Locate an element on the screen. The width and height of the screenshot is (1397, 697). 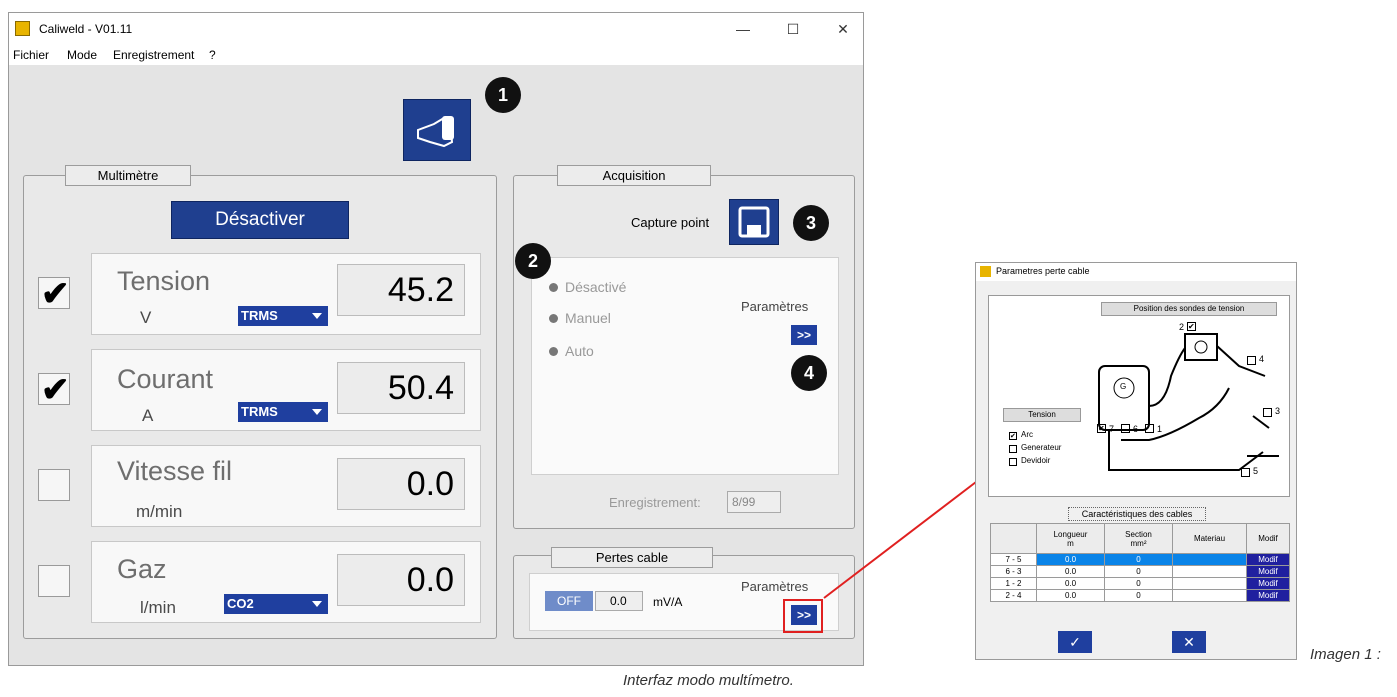
vitesse-value: 0.0 is located at coordinates (401, 484).